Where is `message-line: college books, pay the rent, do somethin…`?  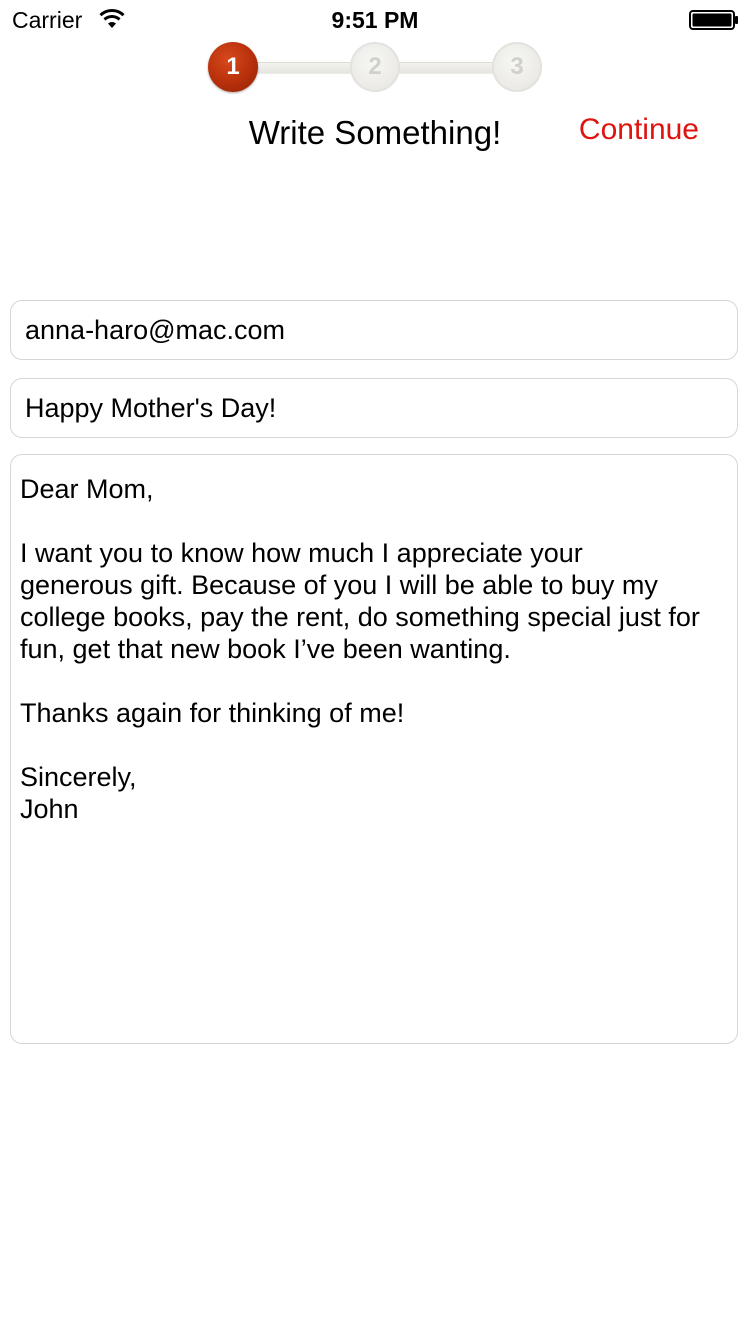
message-line: college books, pay the rent, do somethin… is located at coordinates (360, 617).